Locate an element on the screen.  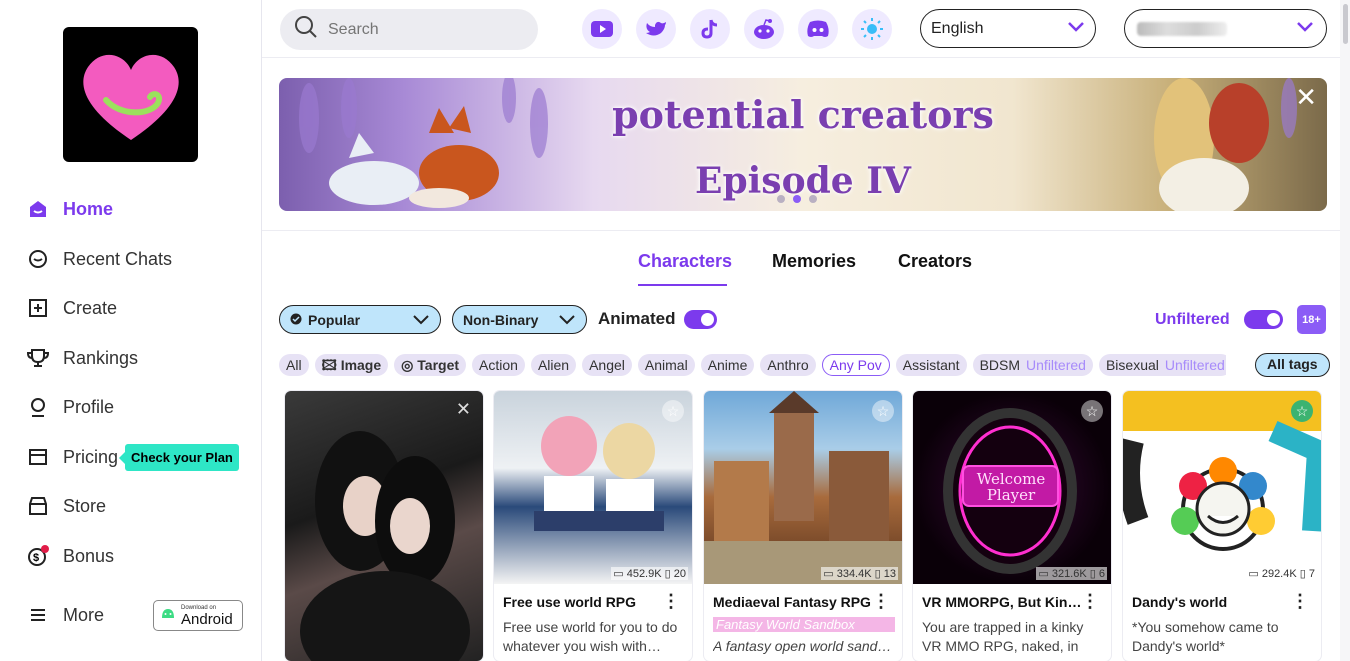
reddit-button is located at coordinates (764, 29).